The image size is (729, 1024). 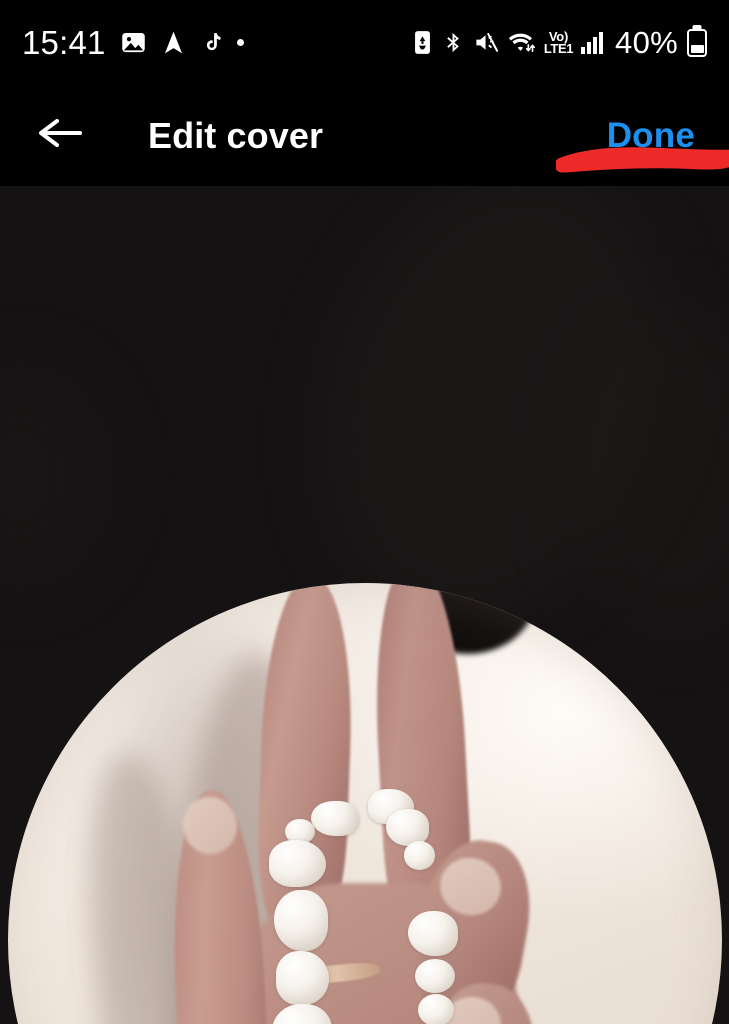 I want to click on wifi-icon, so click(x=521, y=42).